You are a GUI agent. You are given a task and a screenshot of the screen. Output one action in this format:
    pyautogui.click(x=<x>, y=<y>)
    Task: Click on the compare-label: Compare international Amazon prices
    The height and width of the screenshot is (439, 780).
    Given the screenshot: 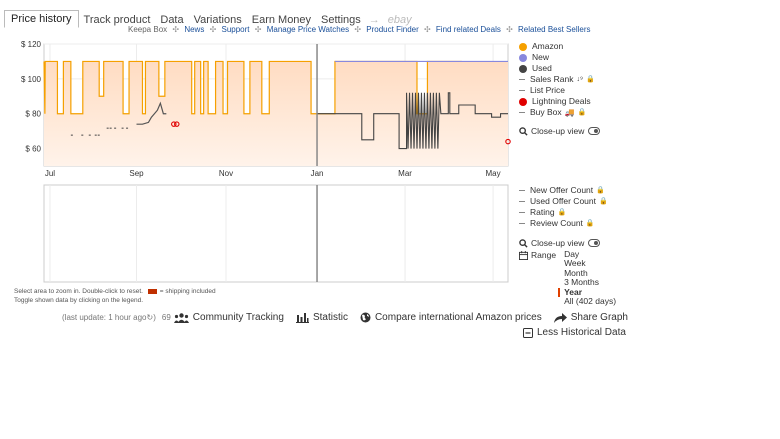 What is the action you would take?
    pyautogui.click(x=458, y=317)
    